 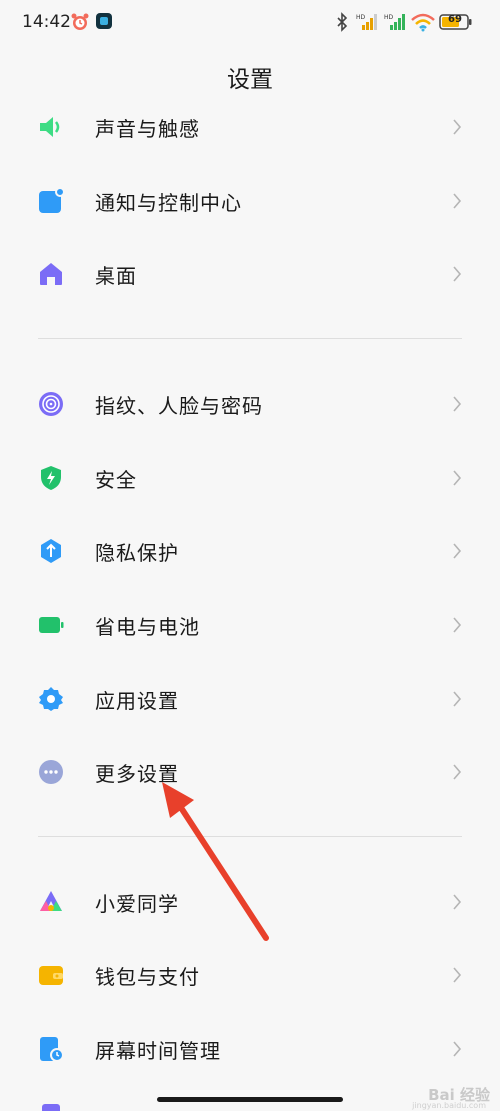 I want to click on status-time: 14:42, so click(x=46, y=22).